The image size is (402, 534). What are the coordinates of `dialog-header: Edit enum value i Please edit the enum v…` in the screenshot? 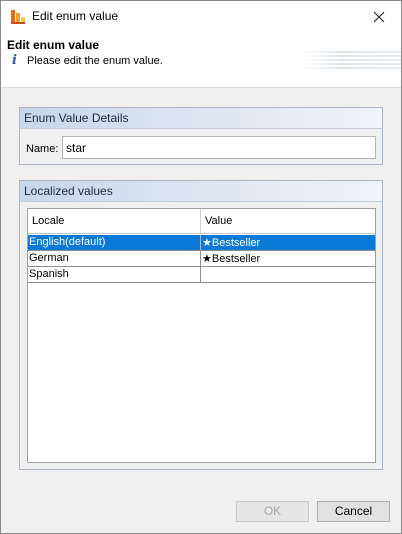 It's located at (201, 60).